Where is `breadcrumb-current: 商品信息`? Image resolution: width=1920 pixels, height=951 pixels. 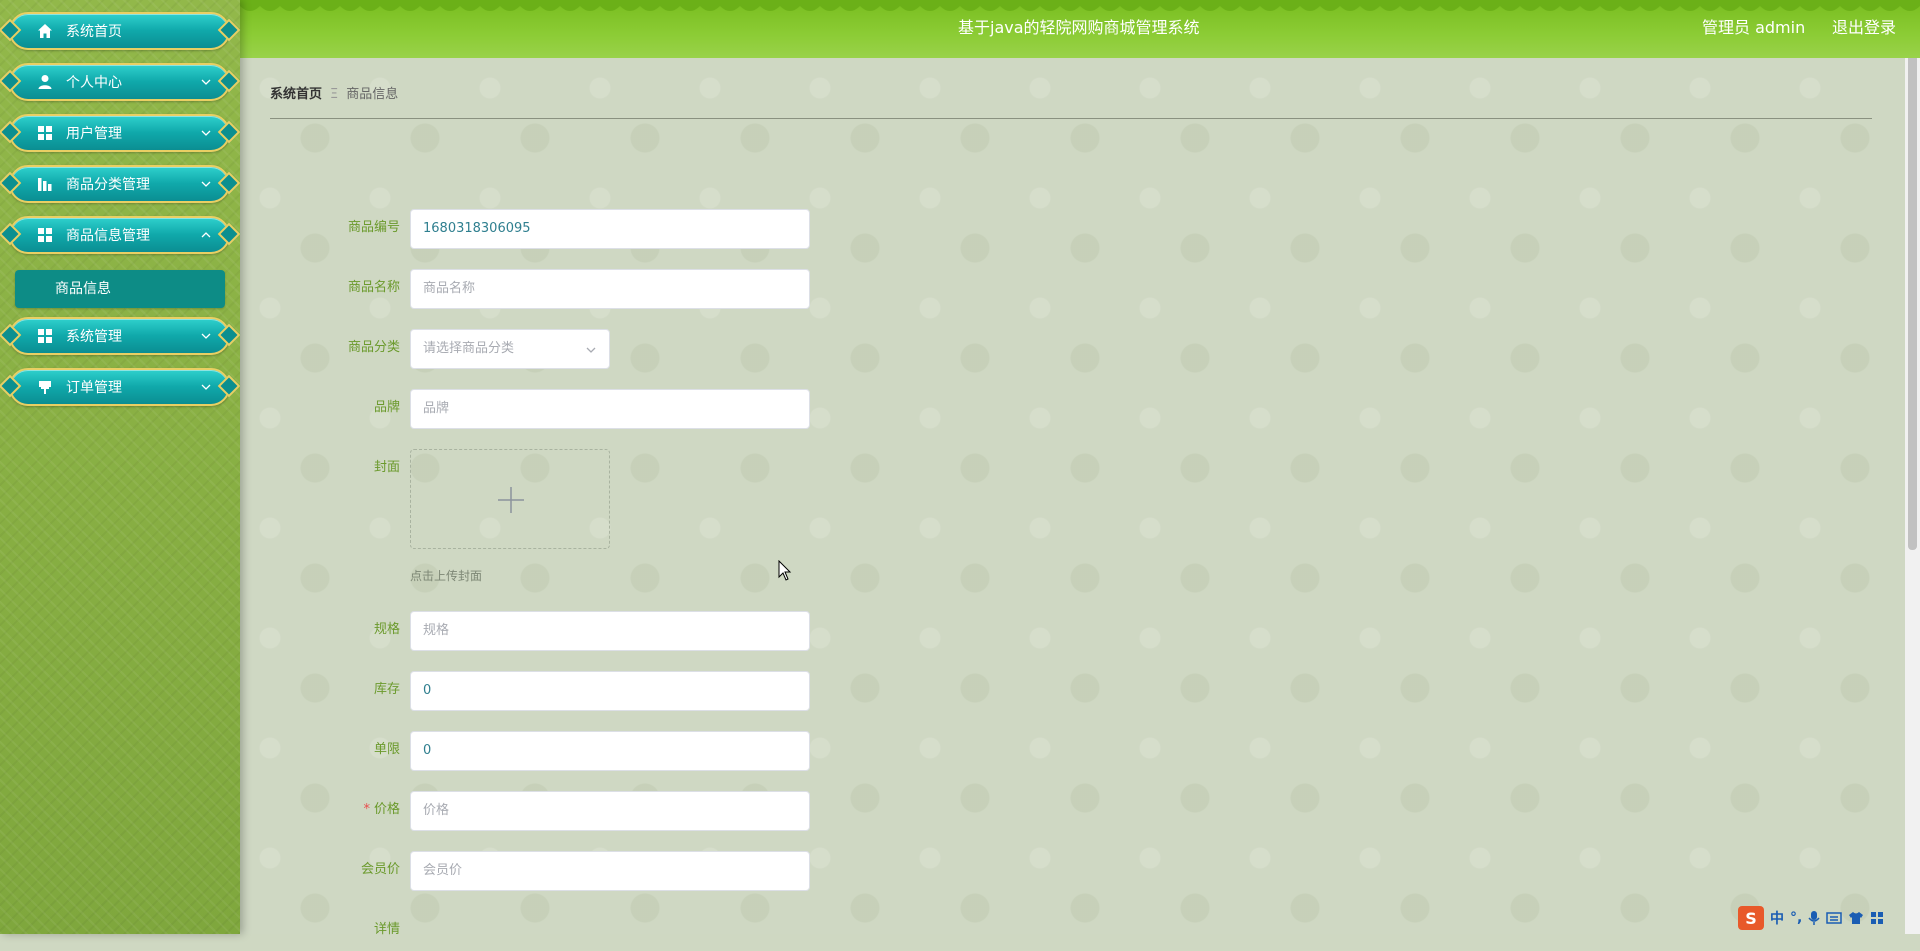
breadcrumb-current: 商品信息 is located at coordinates (372, 94).